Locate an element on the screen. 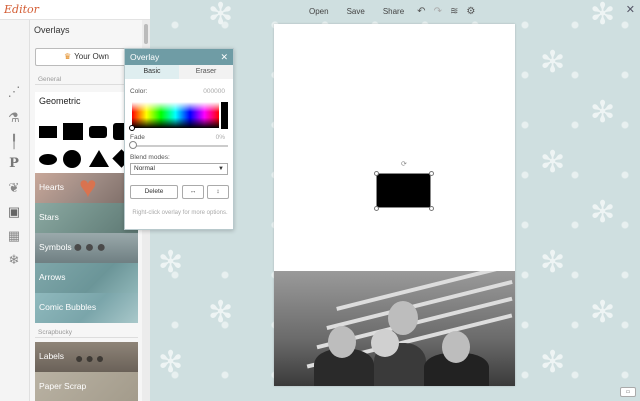  fade-slider-handle is located at coordinates (133, 145).